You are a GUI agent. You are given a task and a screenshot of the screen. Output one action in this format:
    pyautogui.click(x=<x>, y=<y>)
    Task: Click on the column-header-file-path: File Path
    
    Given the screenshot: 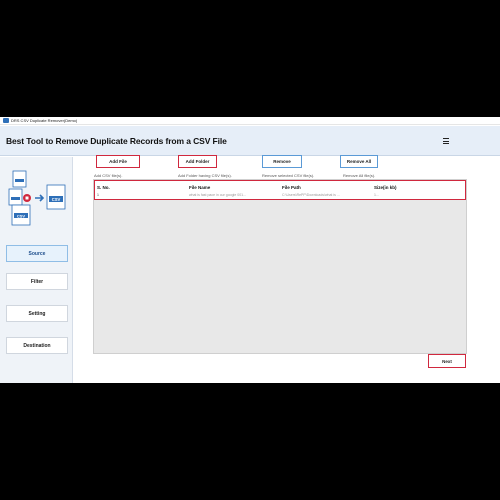 What is the action you would take?
    pyautogui.click(x=291, y=187)
    